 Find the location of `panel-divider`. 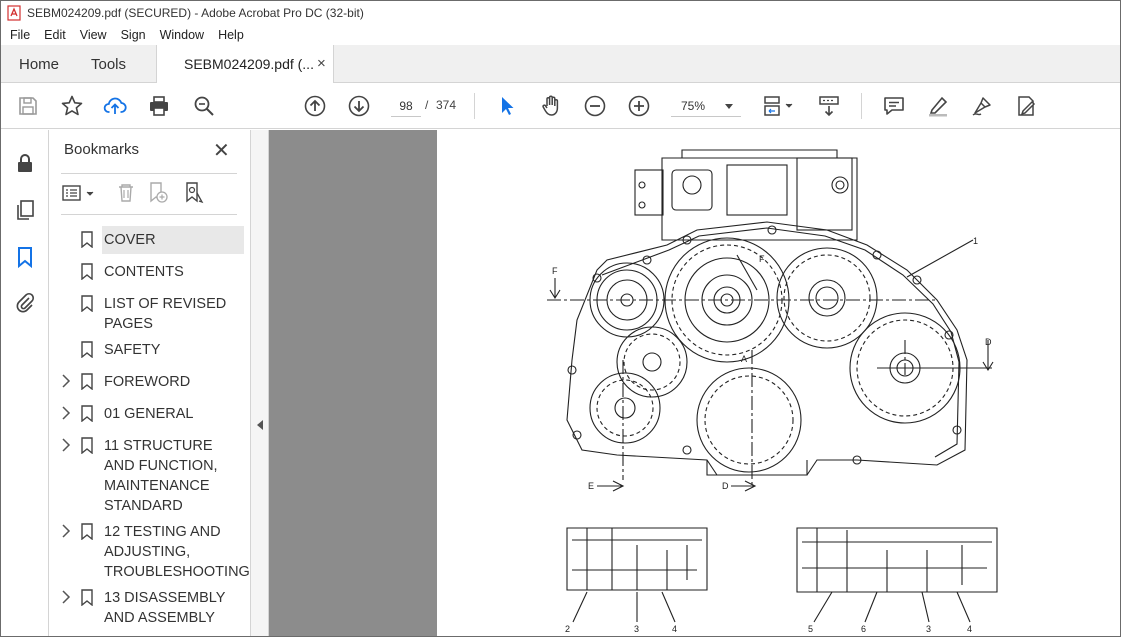

panel-divider is located at coordinates (149, 173).